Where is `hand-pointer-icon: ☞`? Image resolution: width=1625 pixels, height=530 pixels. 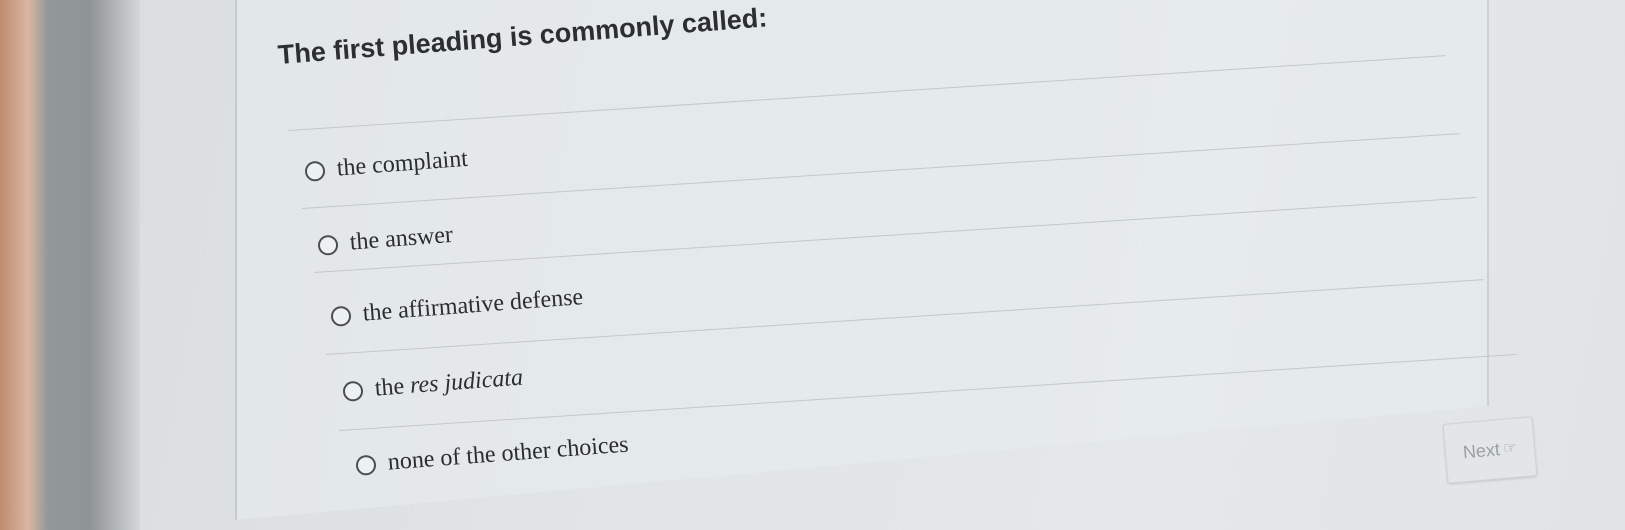 hand-pointer-icon: ☞ is located at coordinates (1510, 448).